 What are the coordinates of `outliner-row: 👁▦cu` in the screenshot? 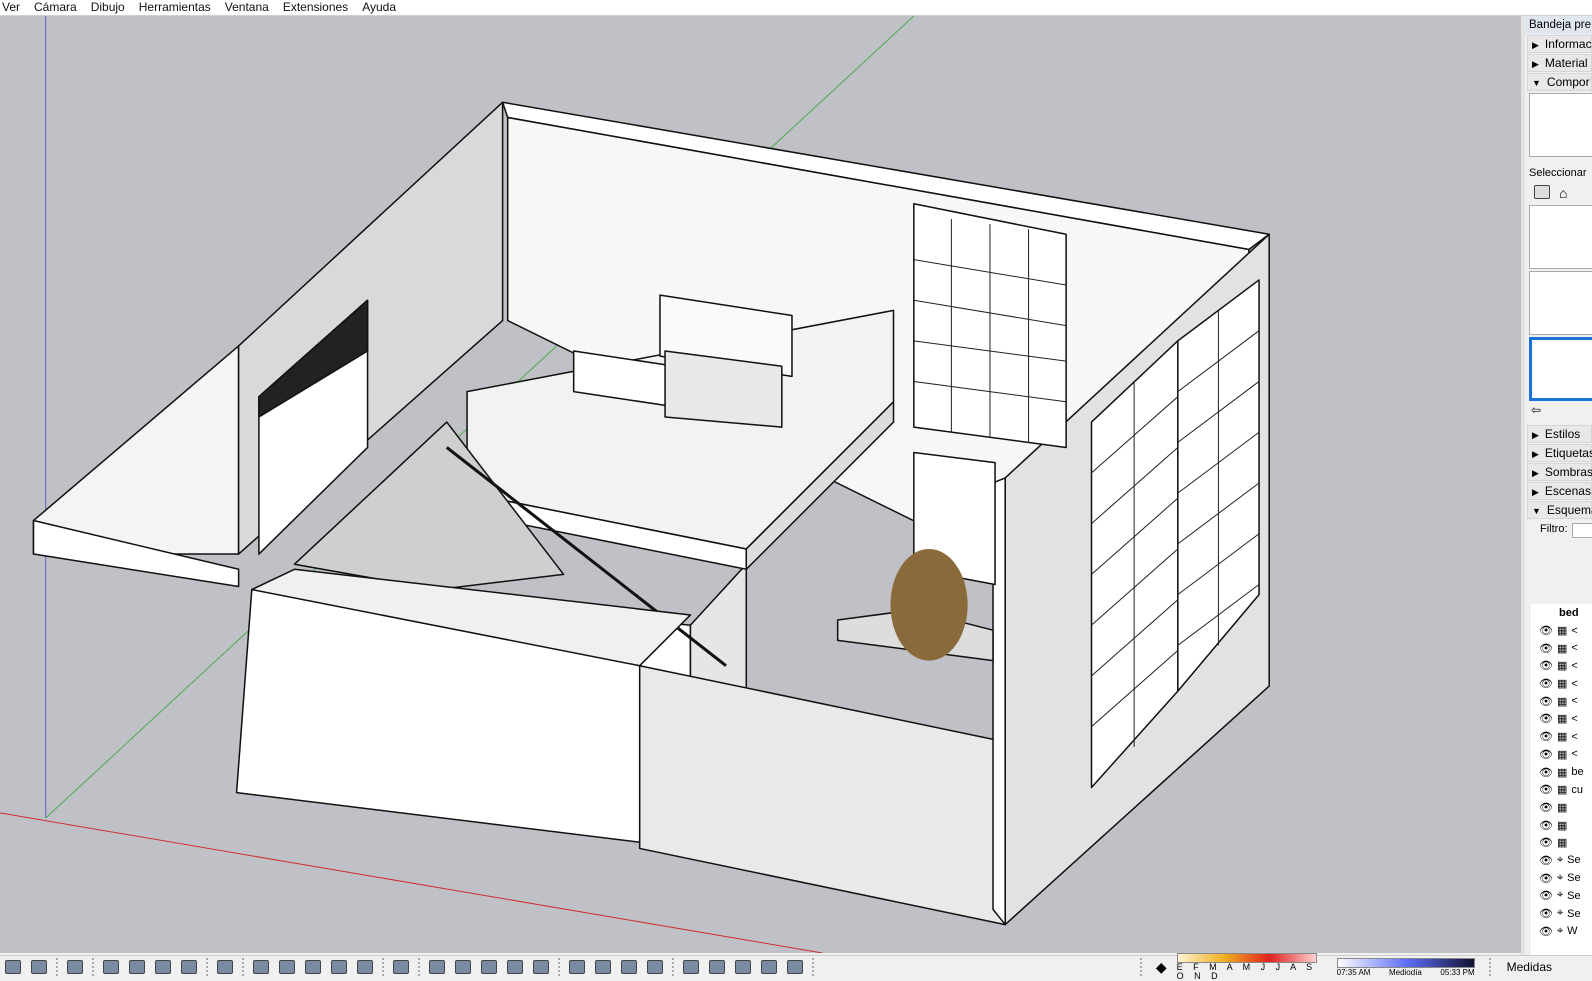 It's located at (1561, 790).